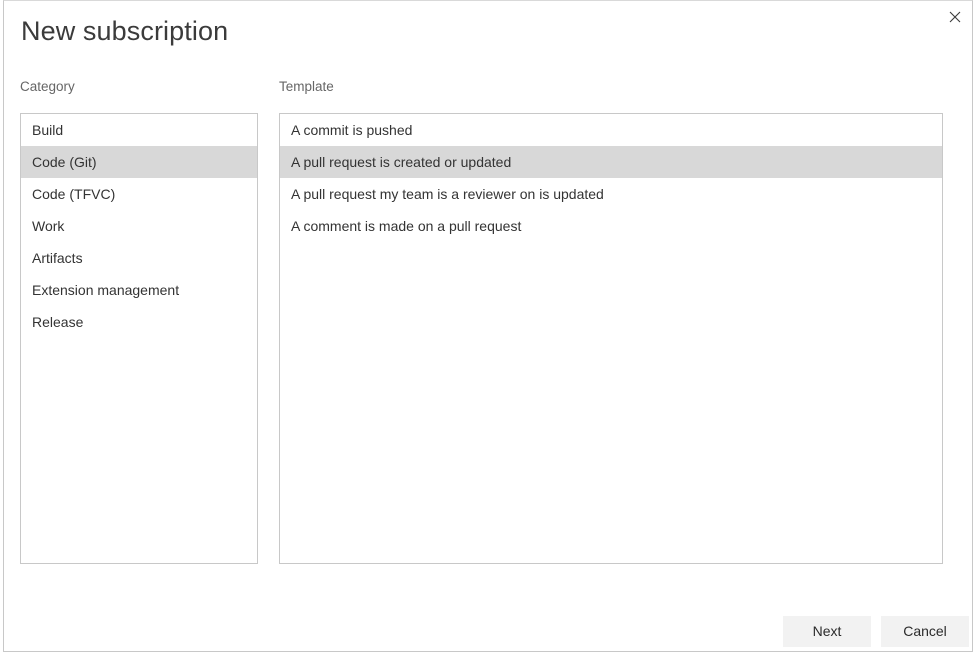  Describe the element at coordinates (139, 322) in the screenshot. I see `category-list-item-6: Release` at that location.